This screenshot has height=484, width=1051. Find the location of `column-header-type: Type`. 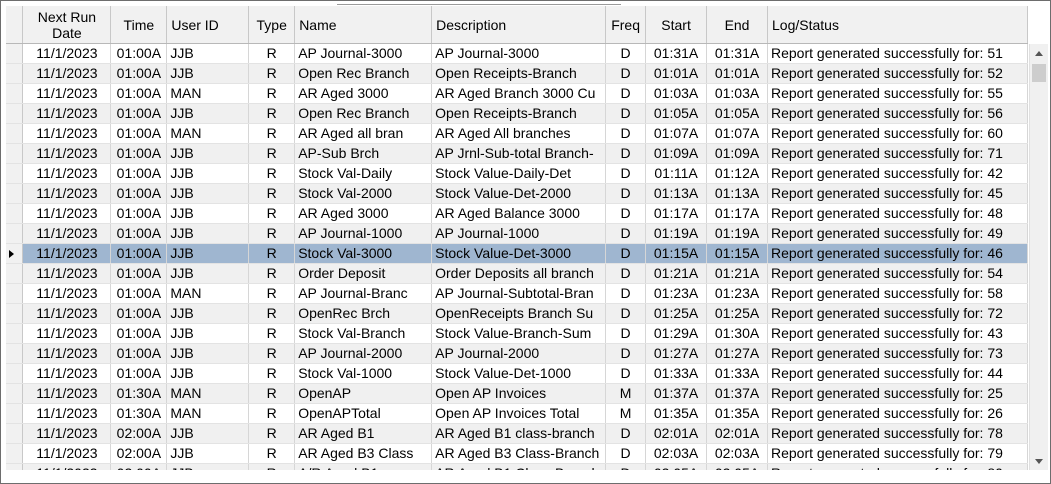

column-header-type: Type is located at coordinates (272, 25).